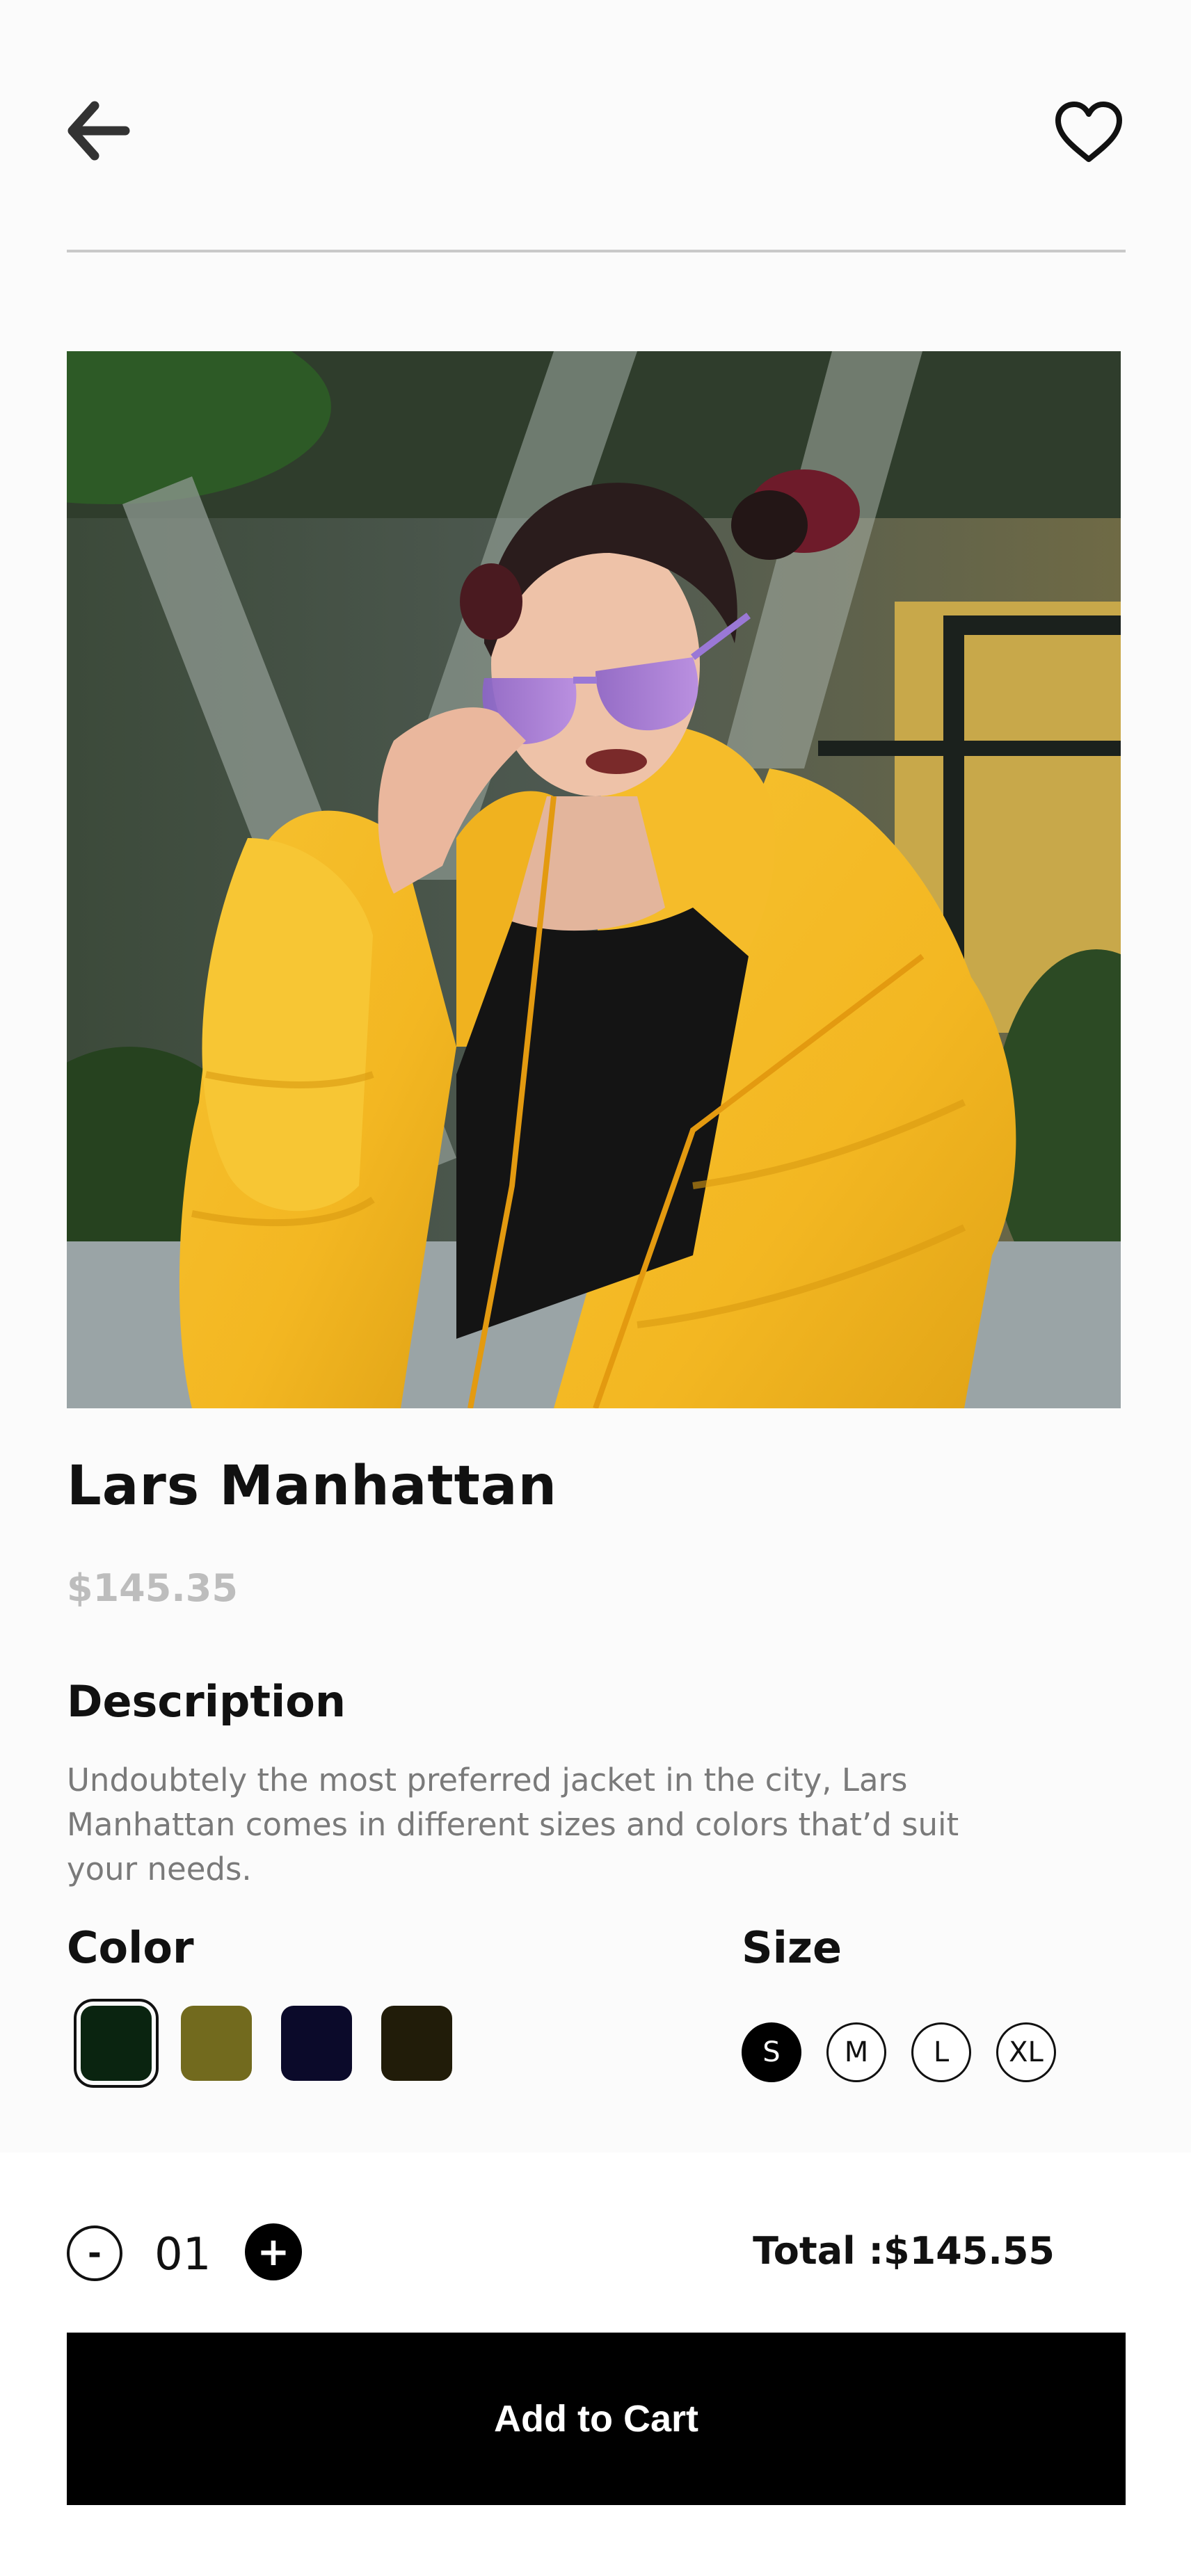  I want to click on heart-outline-icon, so click(1088, 132).